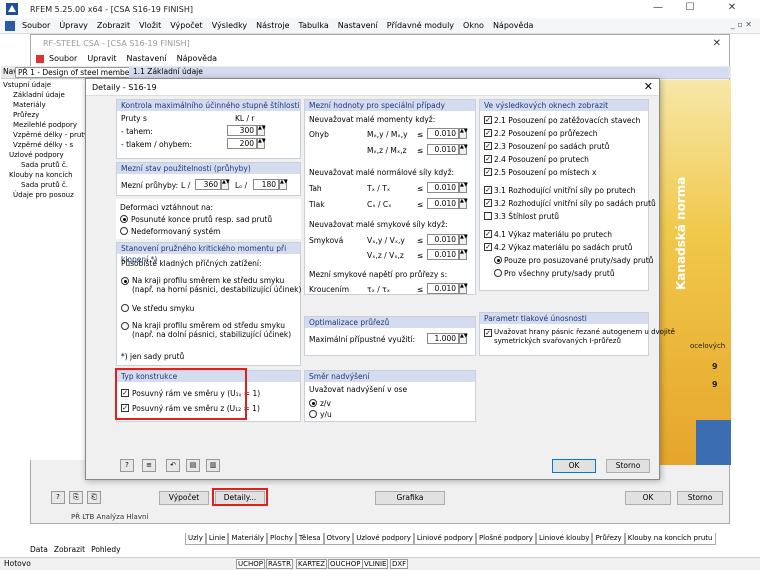 The height and width of the screenshot is (570, 760). Describe the element at coordinates (732, 7) in the screenshot. I see `close-button: ✕` at that location.